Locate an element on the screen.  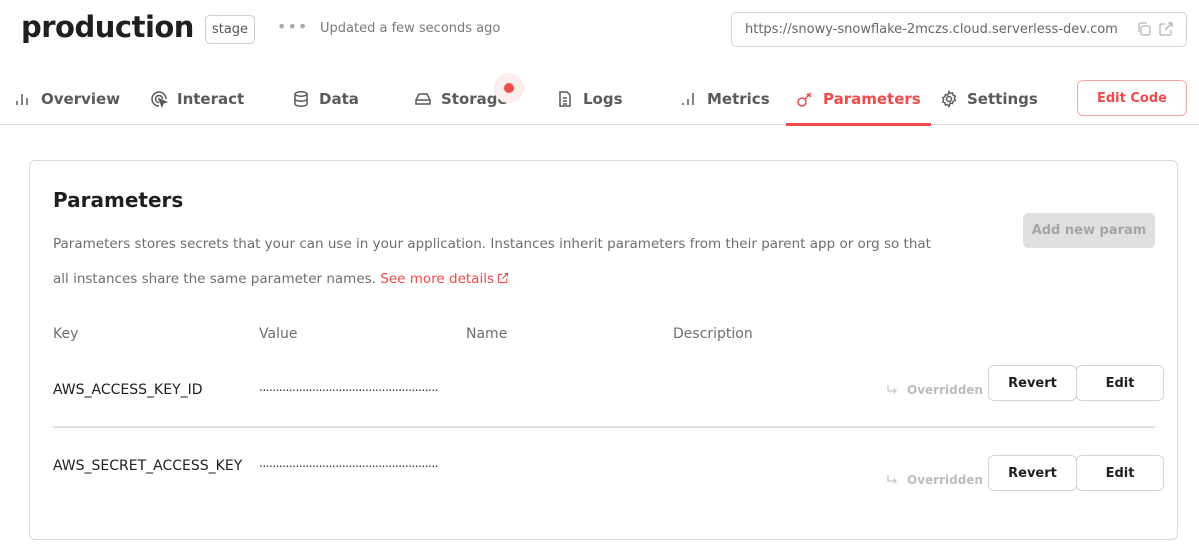
tab-interact: Interact is located at coordinates (197, 98).